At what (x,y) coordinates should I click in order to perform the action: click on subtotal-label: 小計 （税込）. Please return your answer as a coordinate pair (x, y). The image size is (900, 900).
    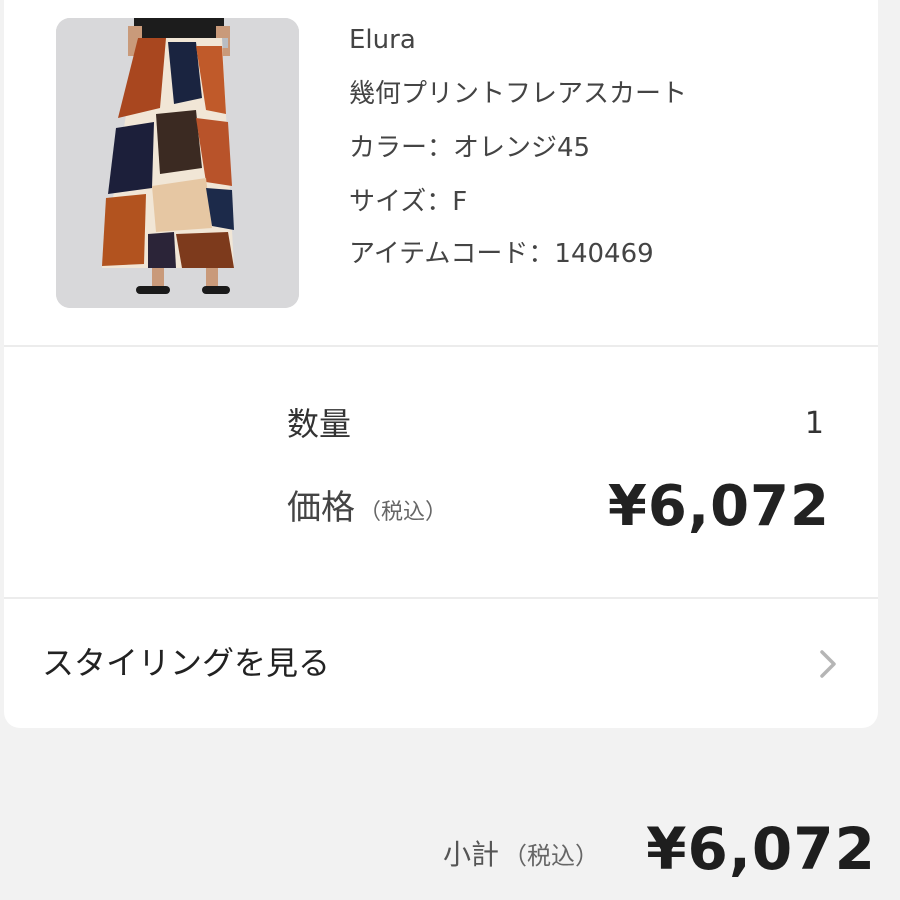
    Looking at the image, I should click on (521, 855).